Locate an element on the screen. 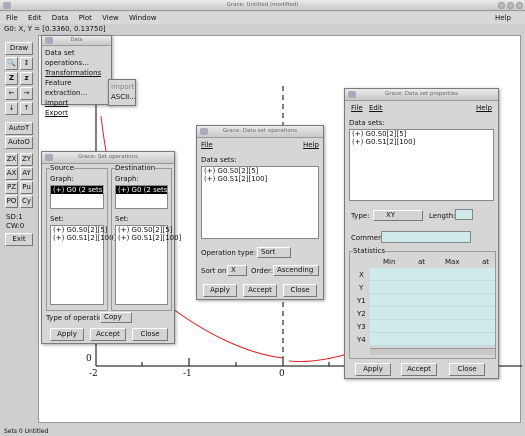 This screenshot has height=436, width=525. setops-title: Grace: Set operations is located at coordinates (108, 157).